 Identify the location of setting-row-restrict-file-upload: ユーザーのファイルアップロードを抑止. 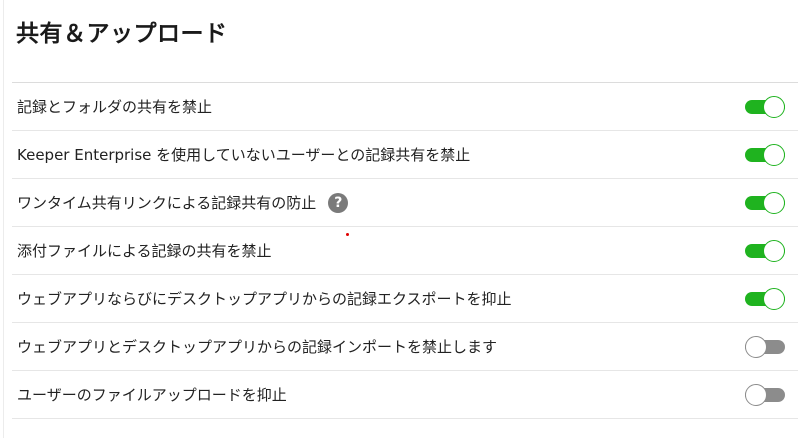
(405, 395).